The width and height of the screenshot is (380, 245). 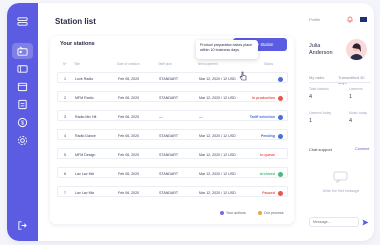 I want to click on stat-title: Listeners, so click(x=356, y=89).